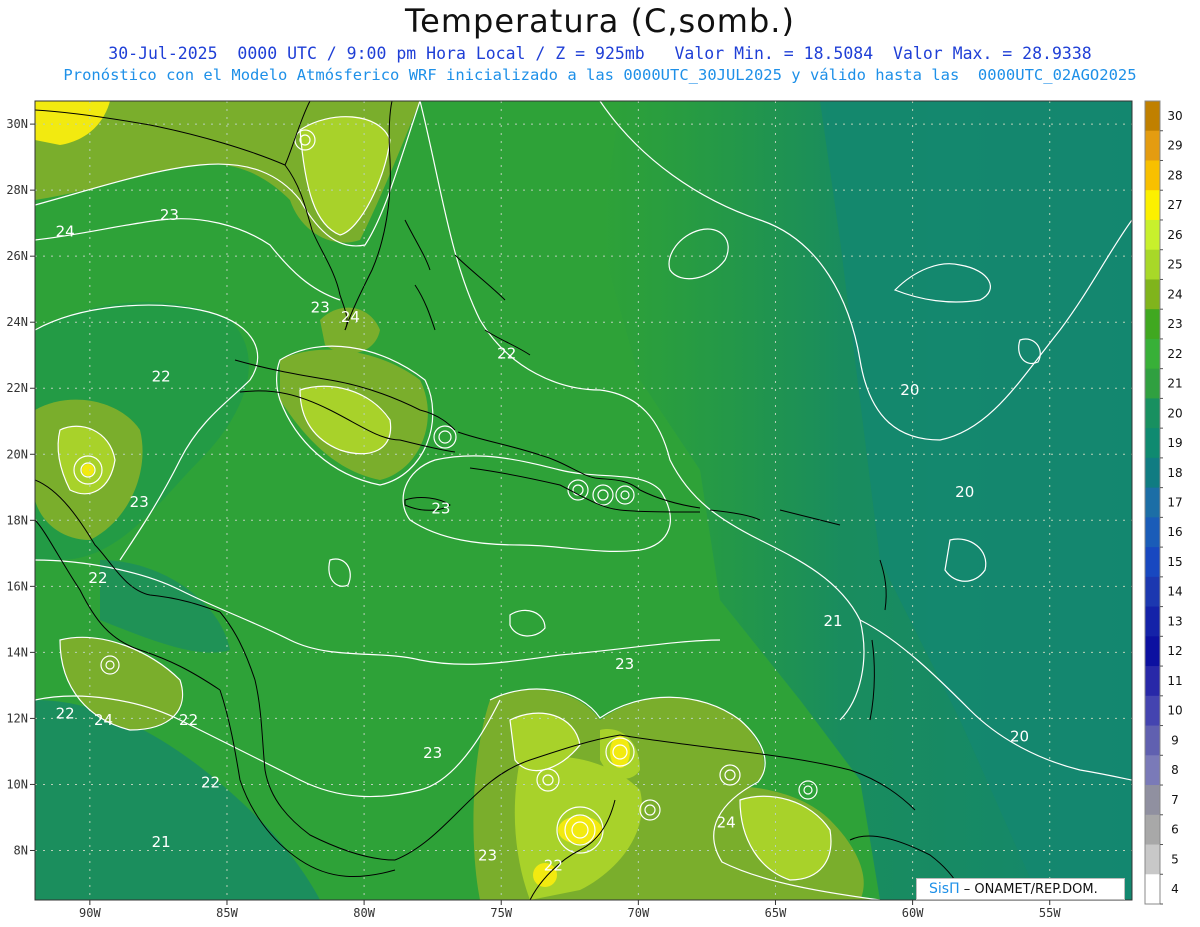 The width and height of the screenshot is (1200, 927). I want to click on lon-tick-label: 90W, so click(90, 913).